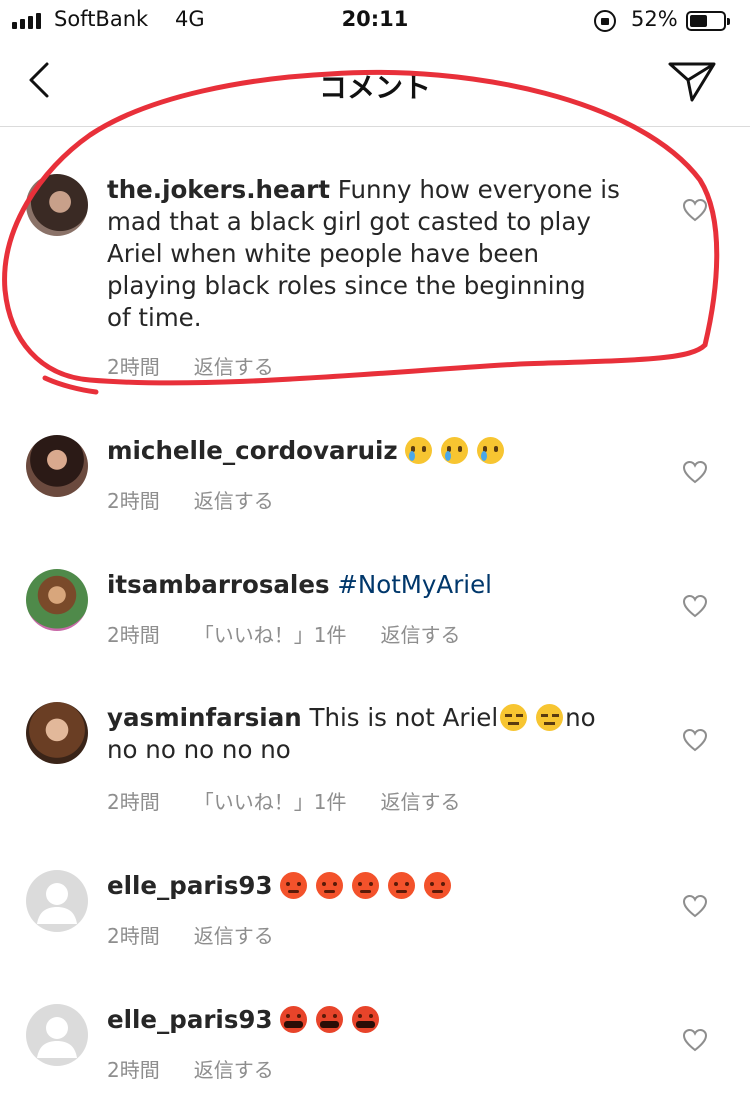  I want to click on username: michelle_cordovaruiz, so click(252, 450).